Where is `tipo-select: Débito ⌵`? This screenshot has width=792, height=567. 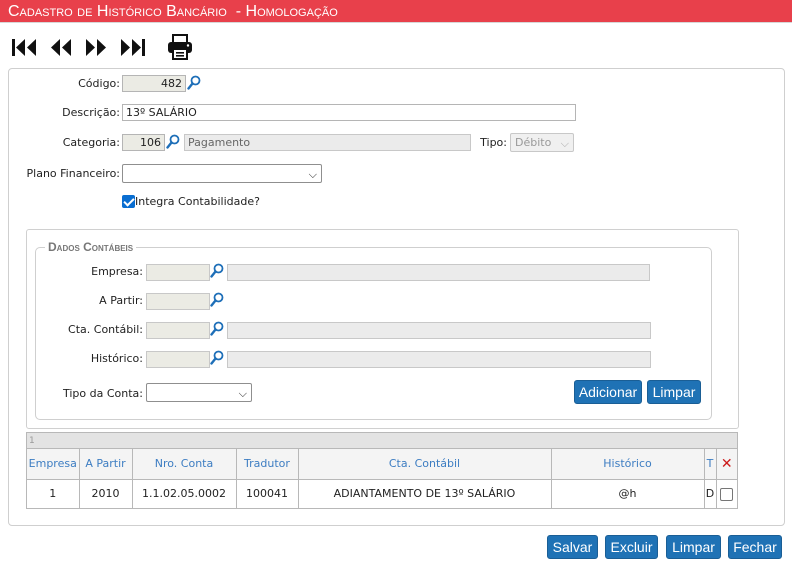
tipo-select: Débito ⌵ is located at coordinates (542, 142).